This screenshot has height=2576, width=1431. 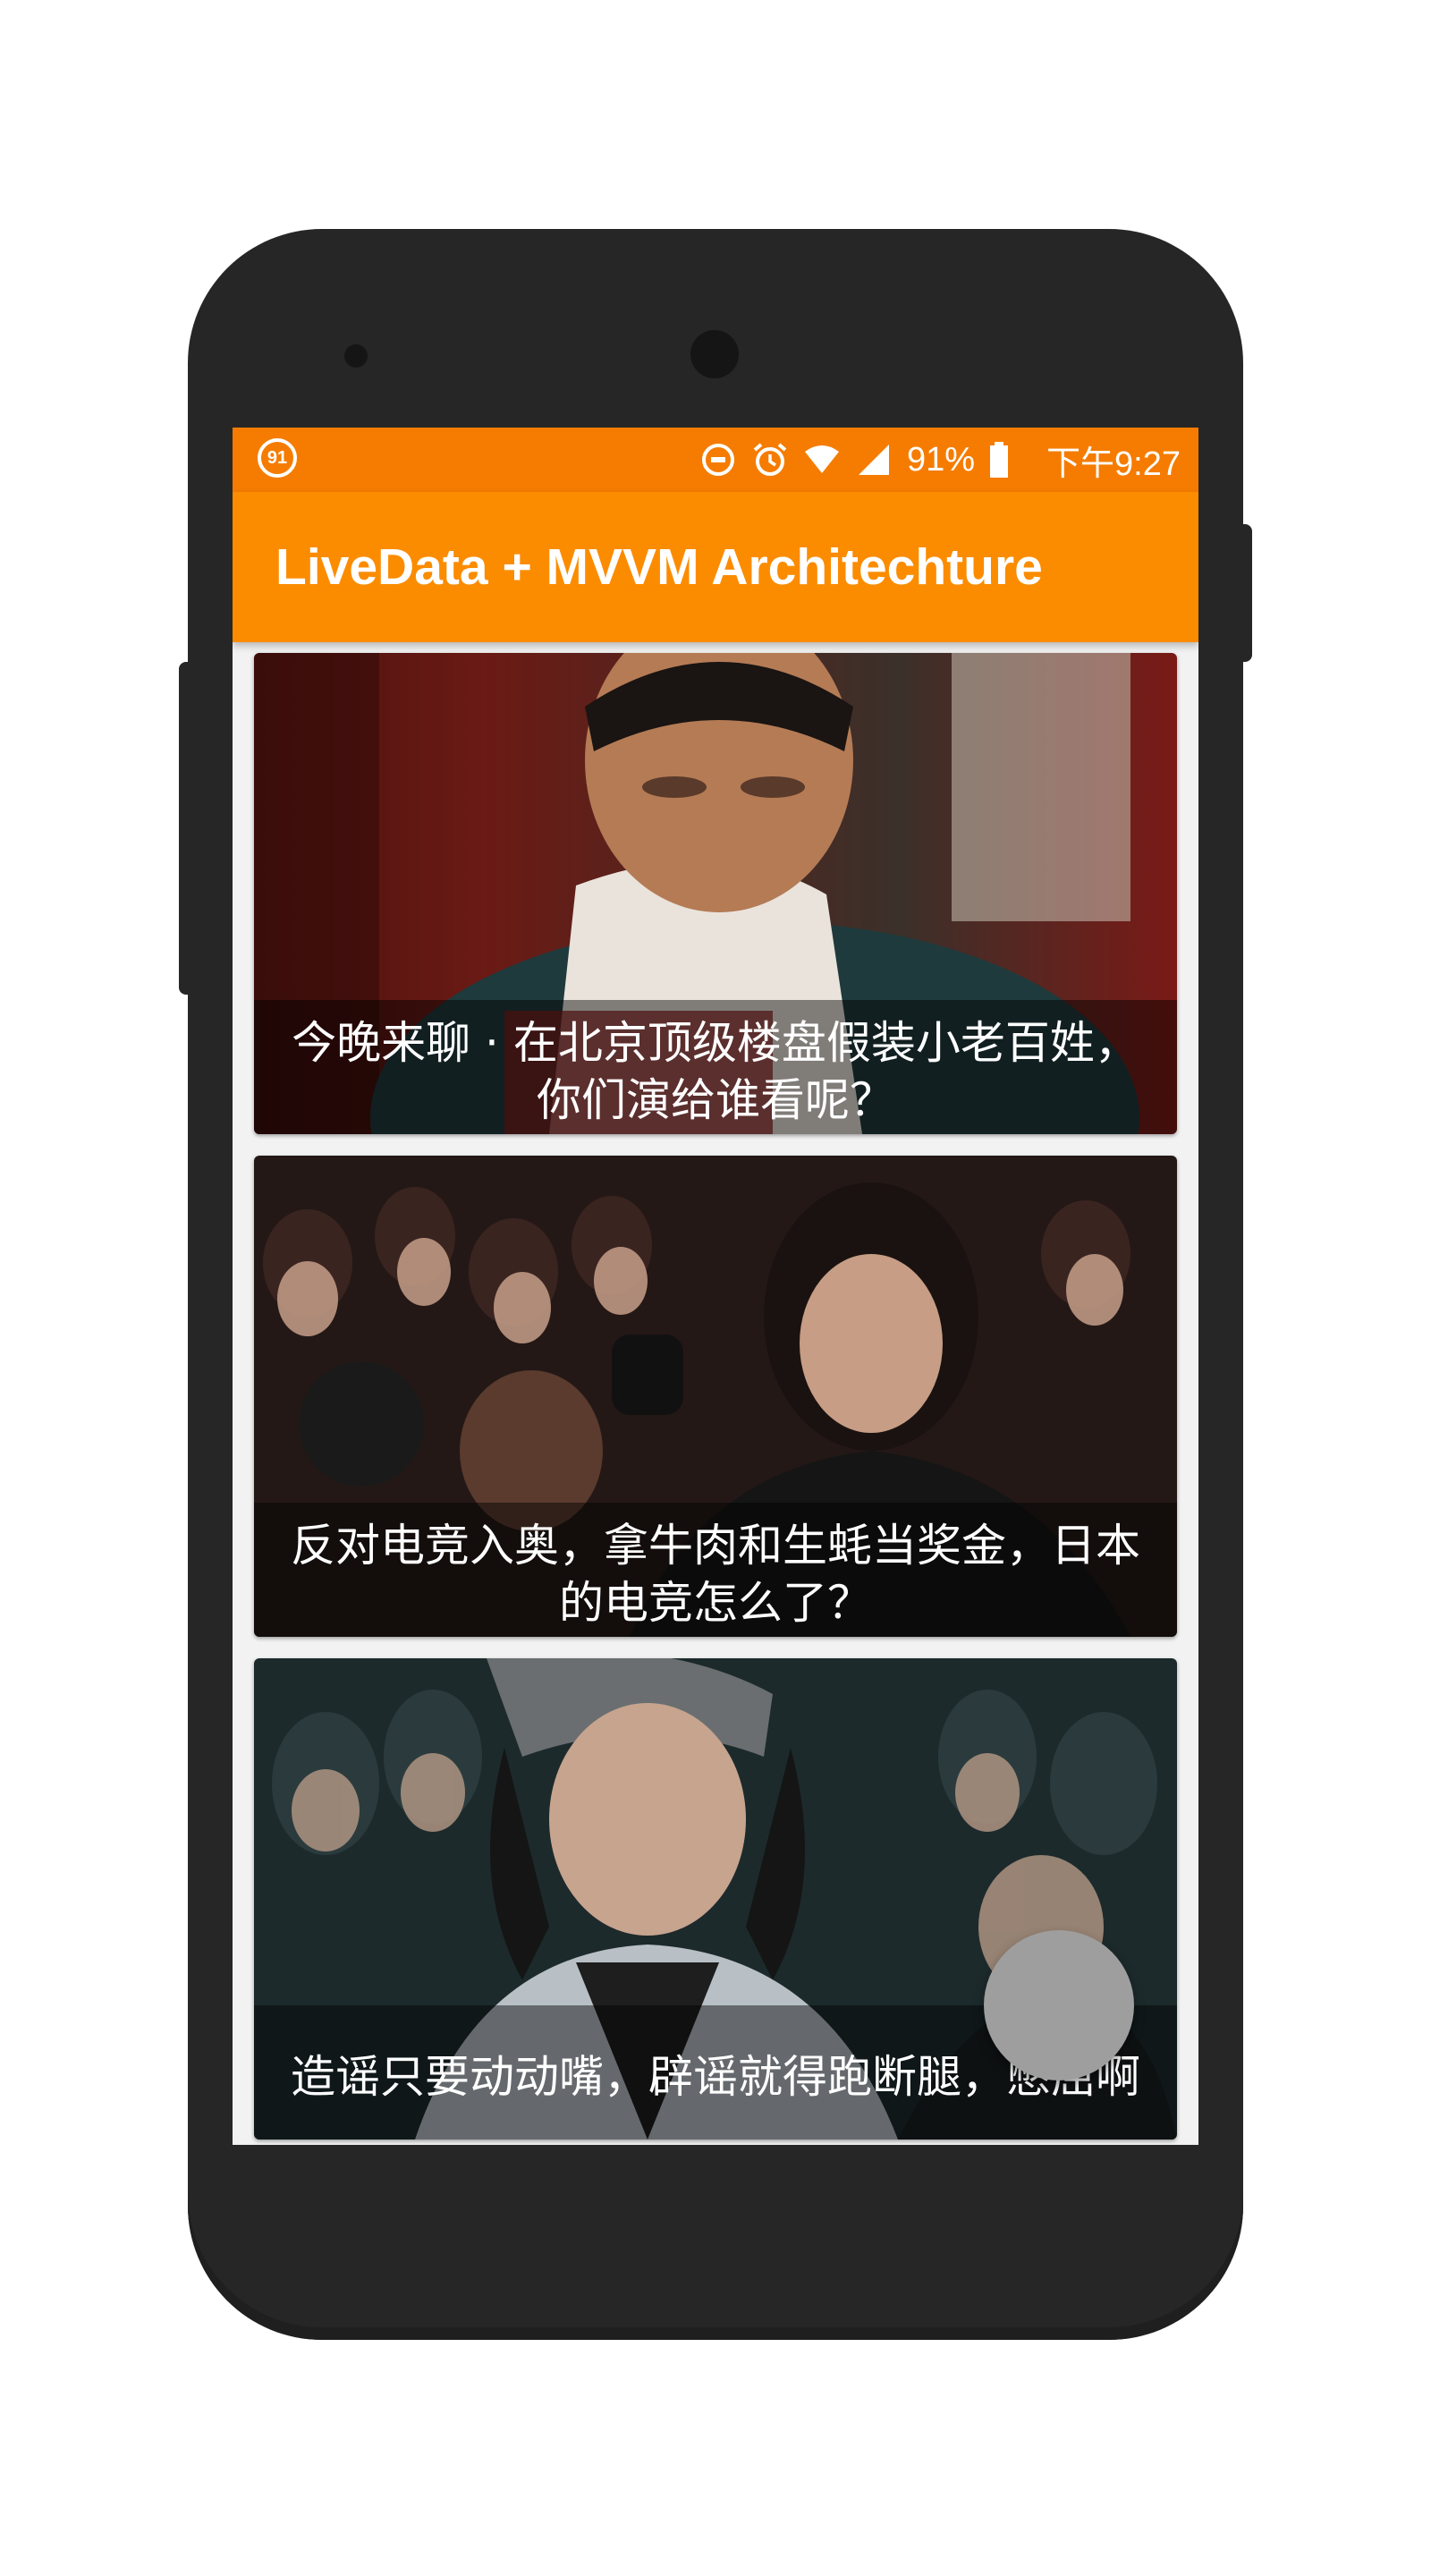 What do you see at coordinates (770, 459) in the screenshot?
I see `alarm-icon` at bounding box center [770, 459].